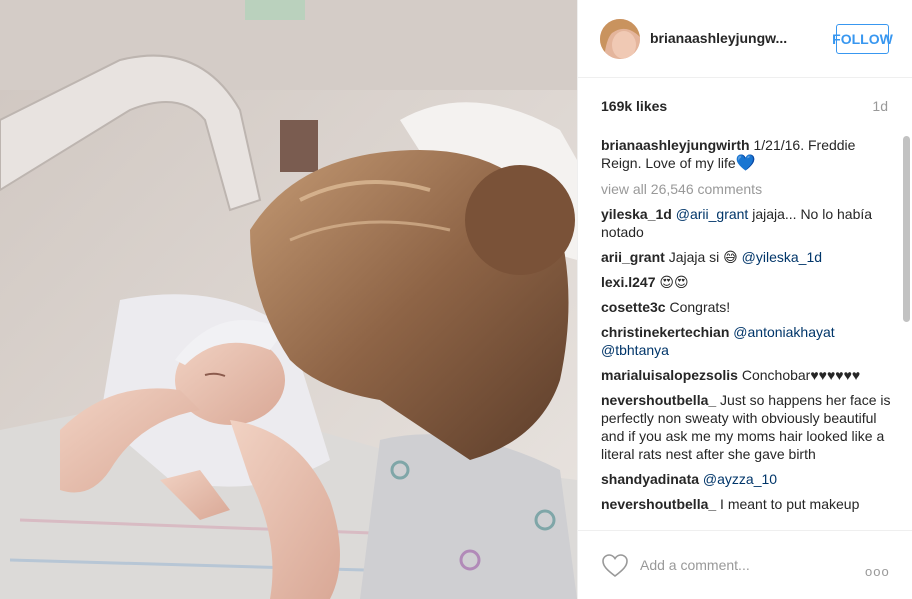 The image size is (912, 599). I want to click on comment-item: lexi.l247 😍😍, so click(746, 282).